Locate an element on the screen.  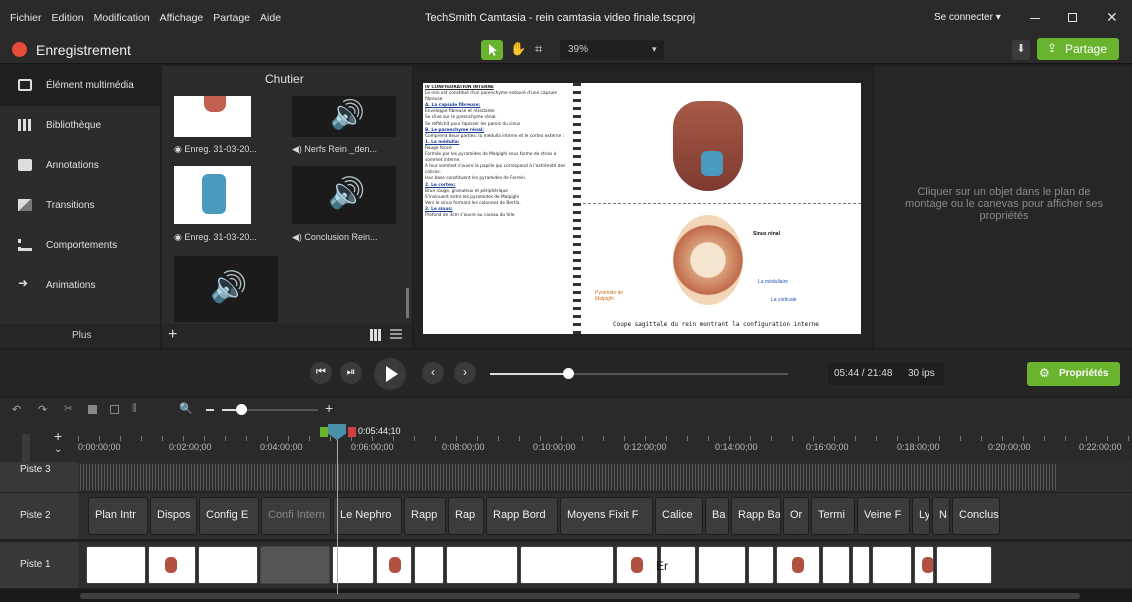
annotation-clip: Calice is located at coordinates (679, 516).